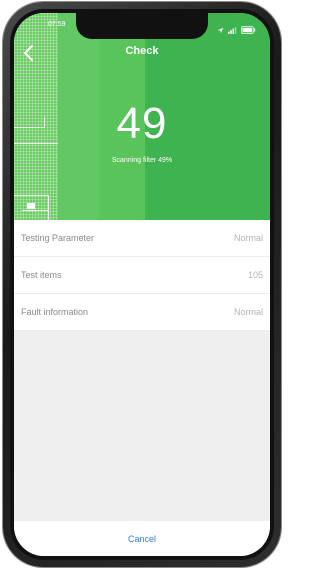 The height and width of the screenshot is (569, 320). Describe the element at coordinates (142, 123) in the screenshot. I see `scan-percentage: 49` at that location.